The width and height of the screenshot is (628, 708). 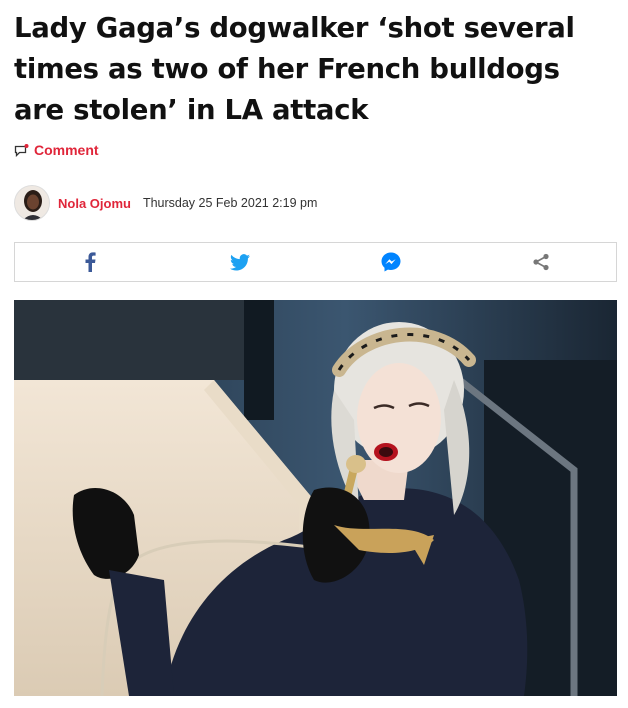 I want to click on comment-label: Comment, so click(x=66, y=150).